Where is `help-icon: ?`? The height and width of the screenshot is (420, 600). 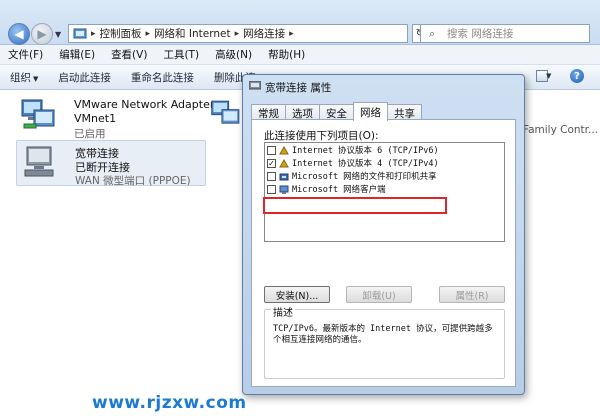 help-icon: ? is located at coordinates (577, 76).